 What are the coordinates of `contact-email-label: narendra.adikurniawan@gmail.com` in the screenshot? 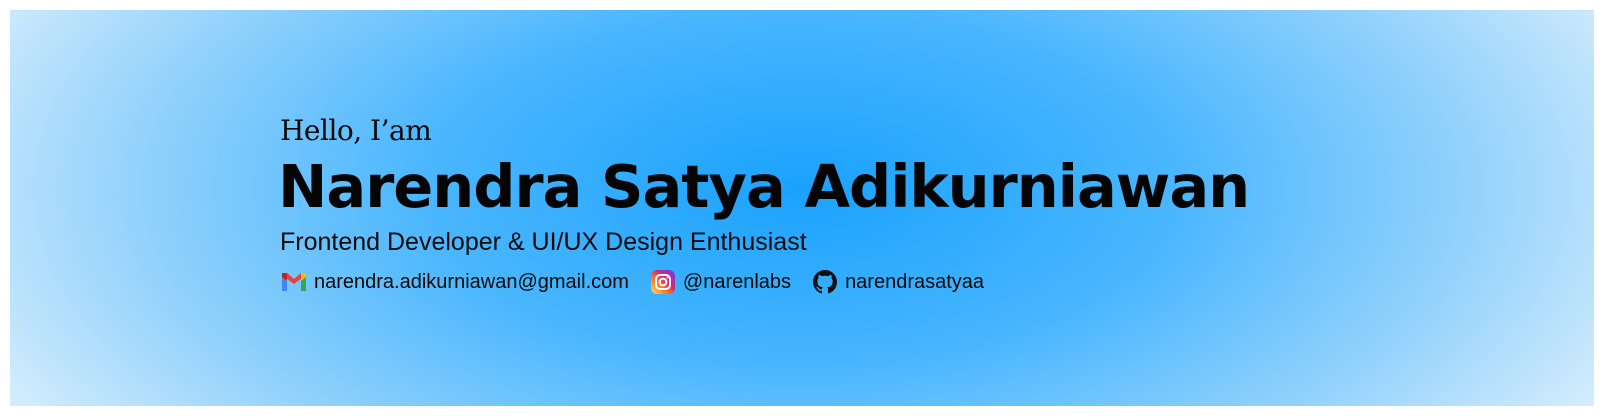 It's located at (471, 281).